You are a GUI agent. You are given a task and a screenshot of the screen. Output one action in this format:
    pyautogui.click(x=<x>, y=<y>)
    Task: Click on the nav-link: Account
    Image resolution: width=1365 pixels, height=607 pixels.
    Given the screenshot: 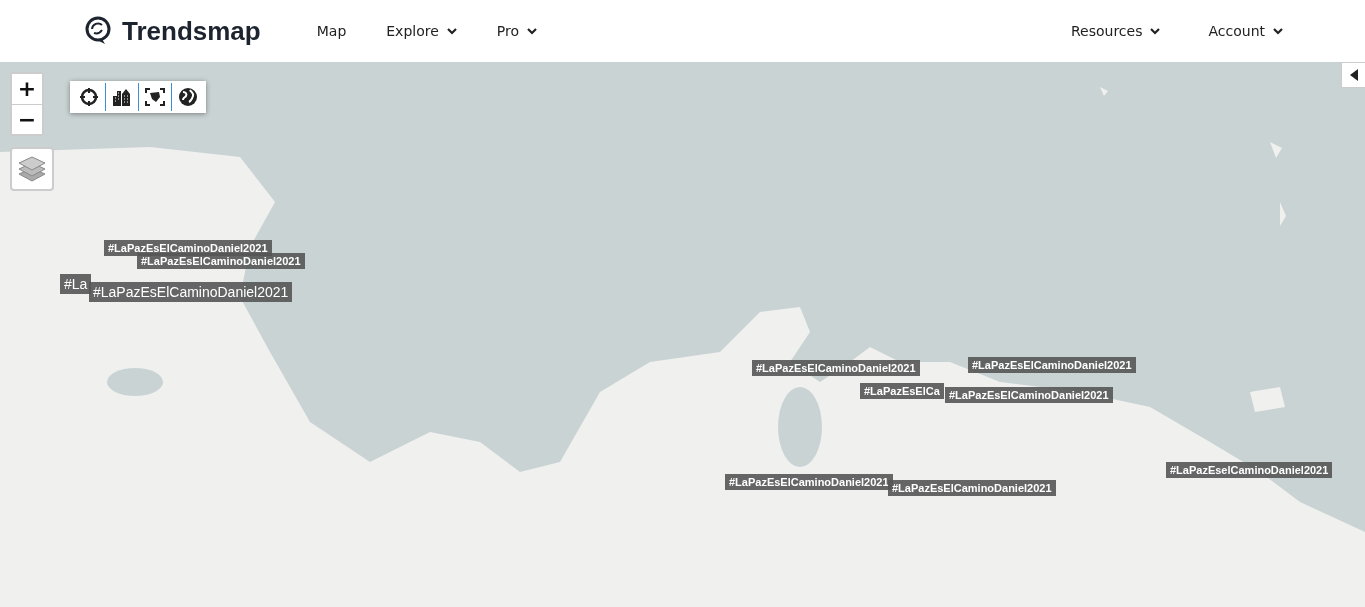 What is the action you would take?
    pyautogui.click(x=1241, y=31)
    